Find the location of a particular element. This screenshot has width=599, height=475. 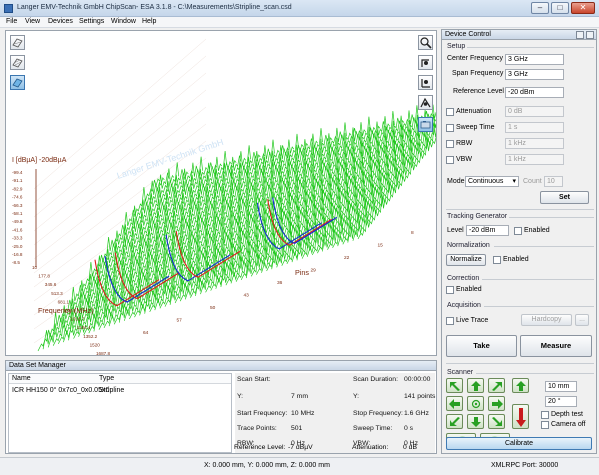

y-tick-label: -49.8 is located at coordinates (17, 221).